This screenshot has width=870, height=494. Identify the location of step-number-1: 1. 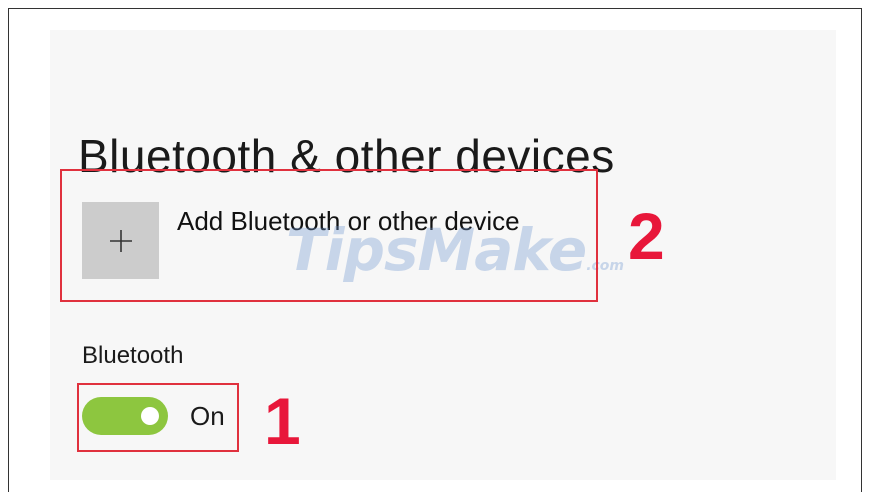
(282, 421).